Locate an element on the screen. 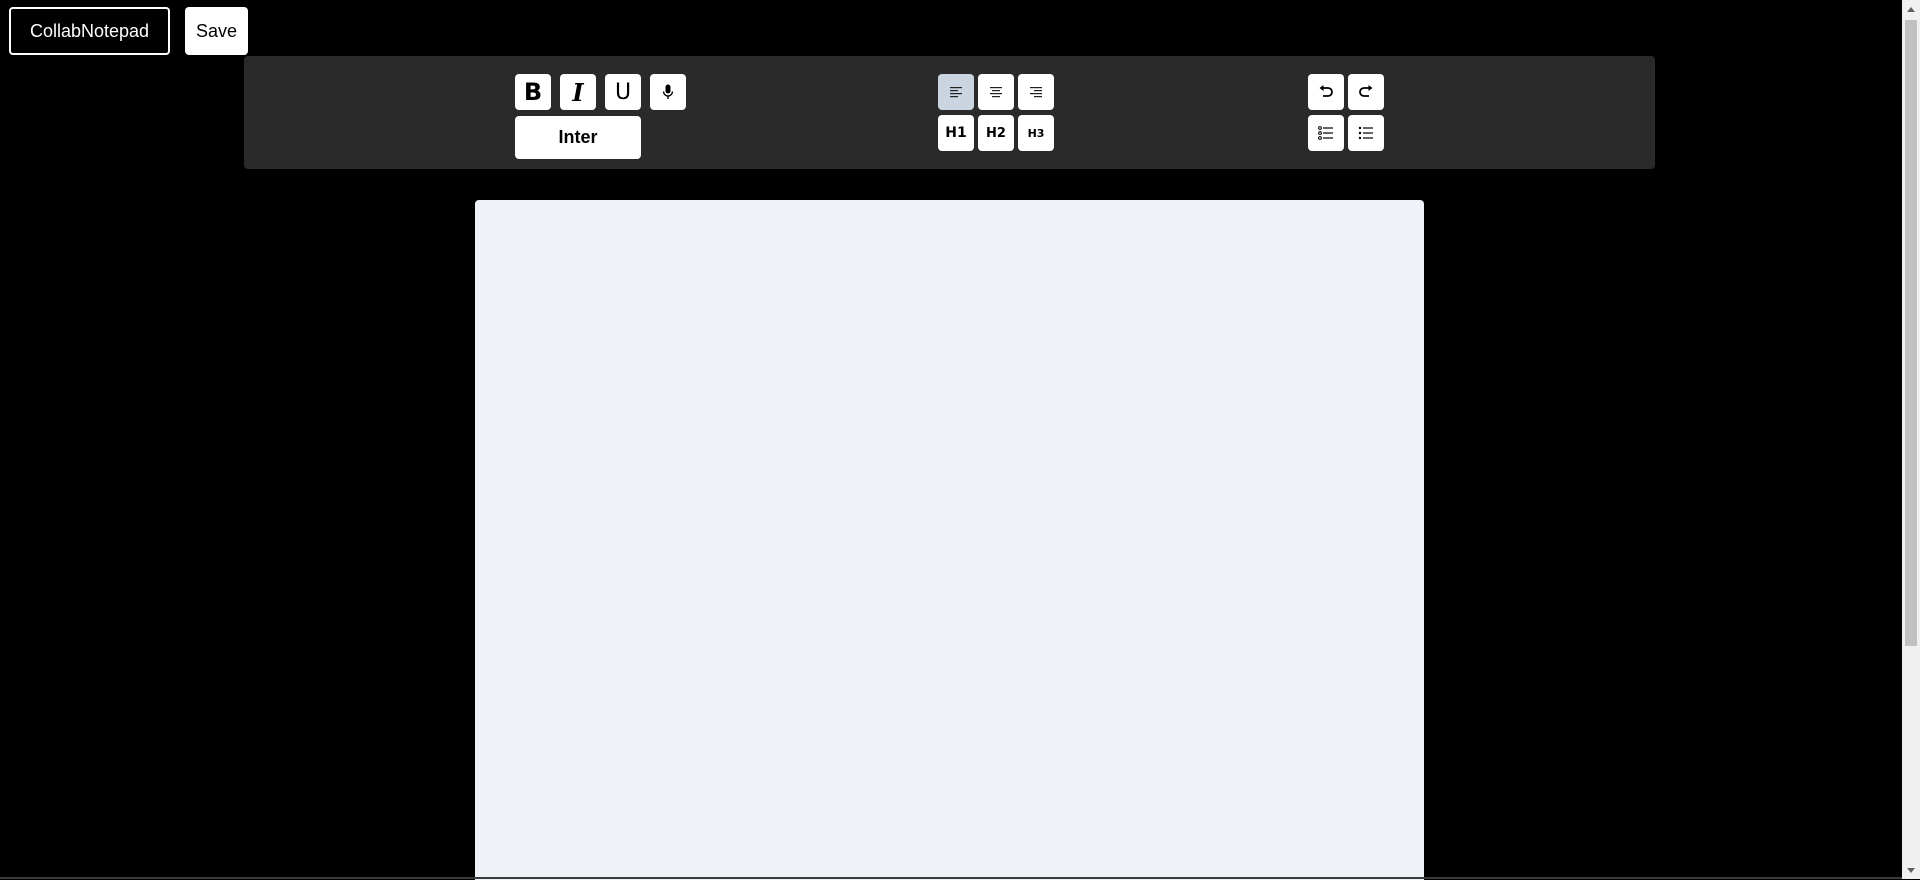 The image size is (1920, 880). align-right-icon is located at coordinates (1036, 92).